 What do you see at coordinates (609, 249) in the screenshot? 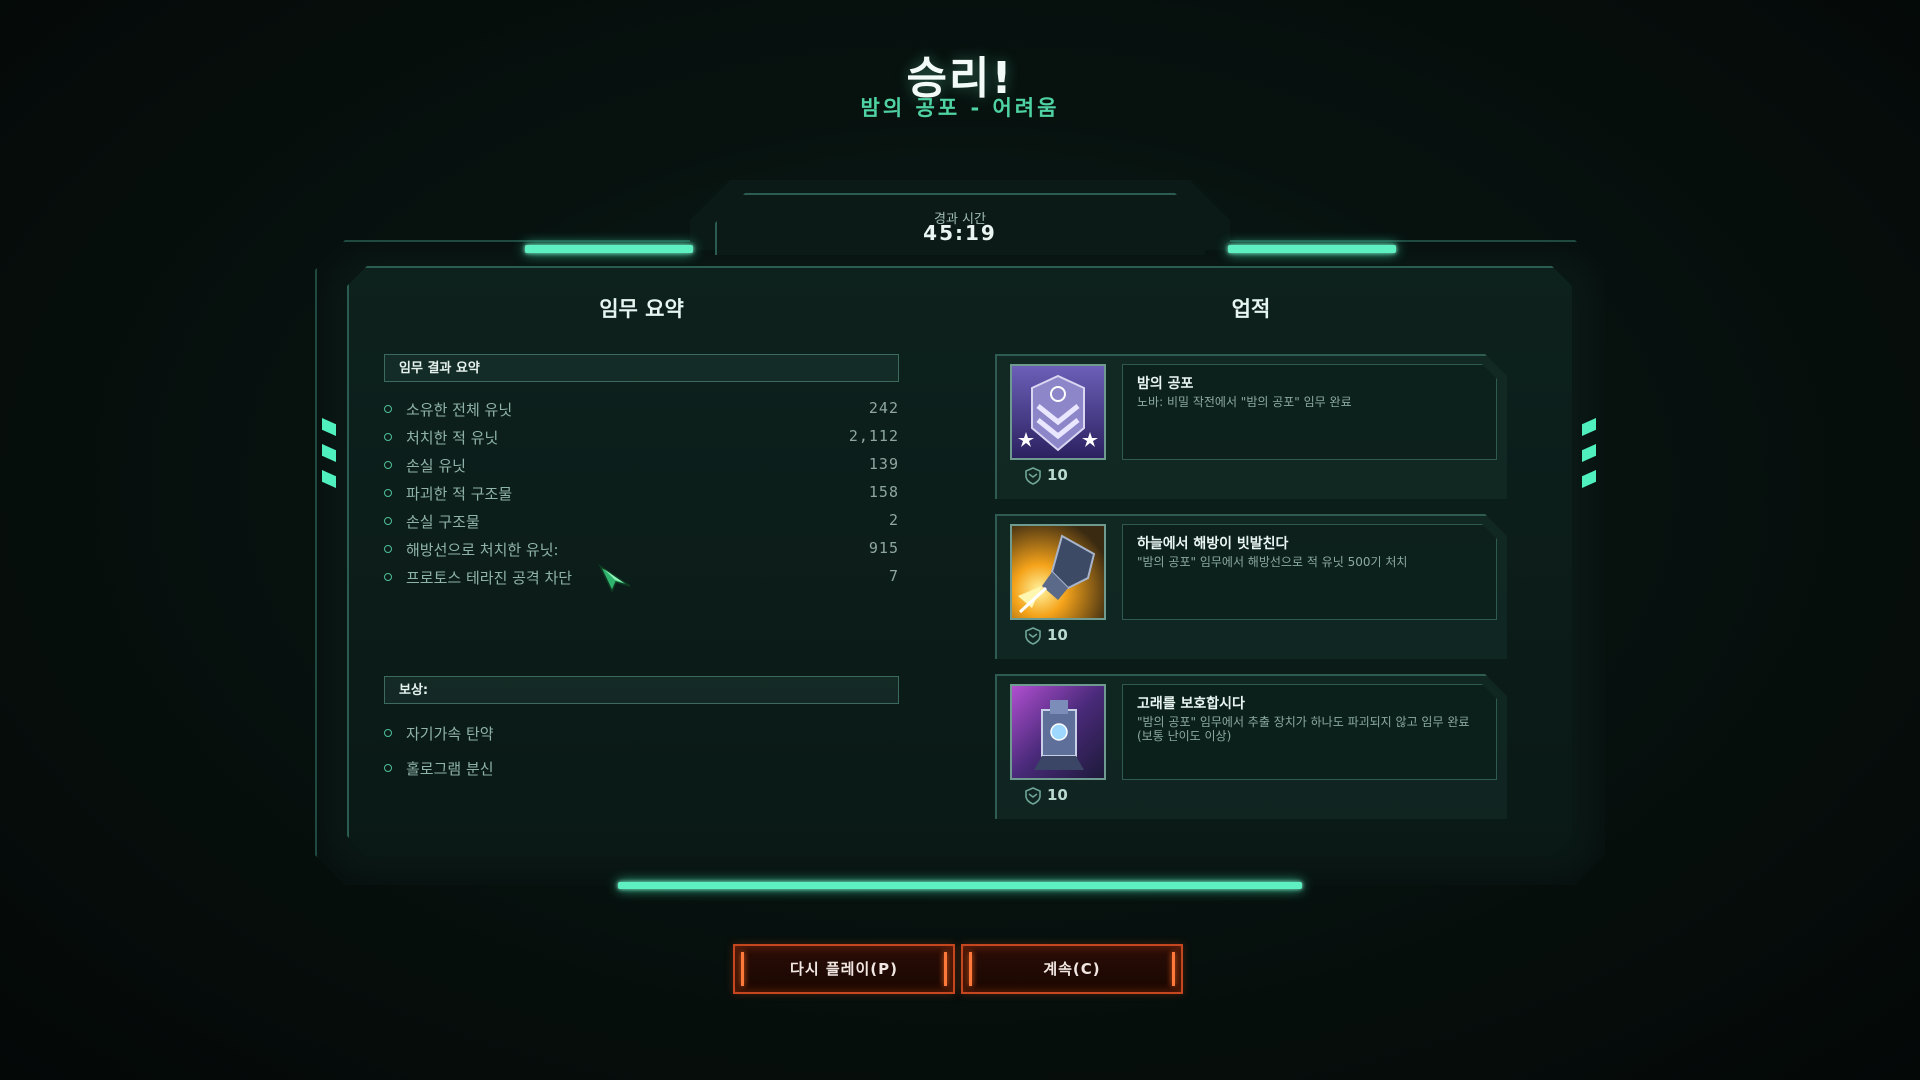
I see `top-left-glow-bar` at bounding box center [609, 249].